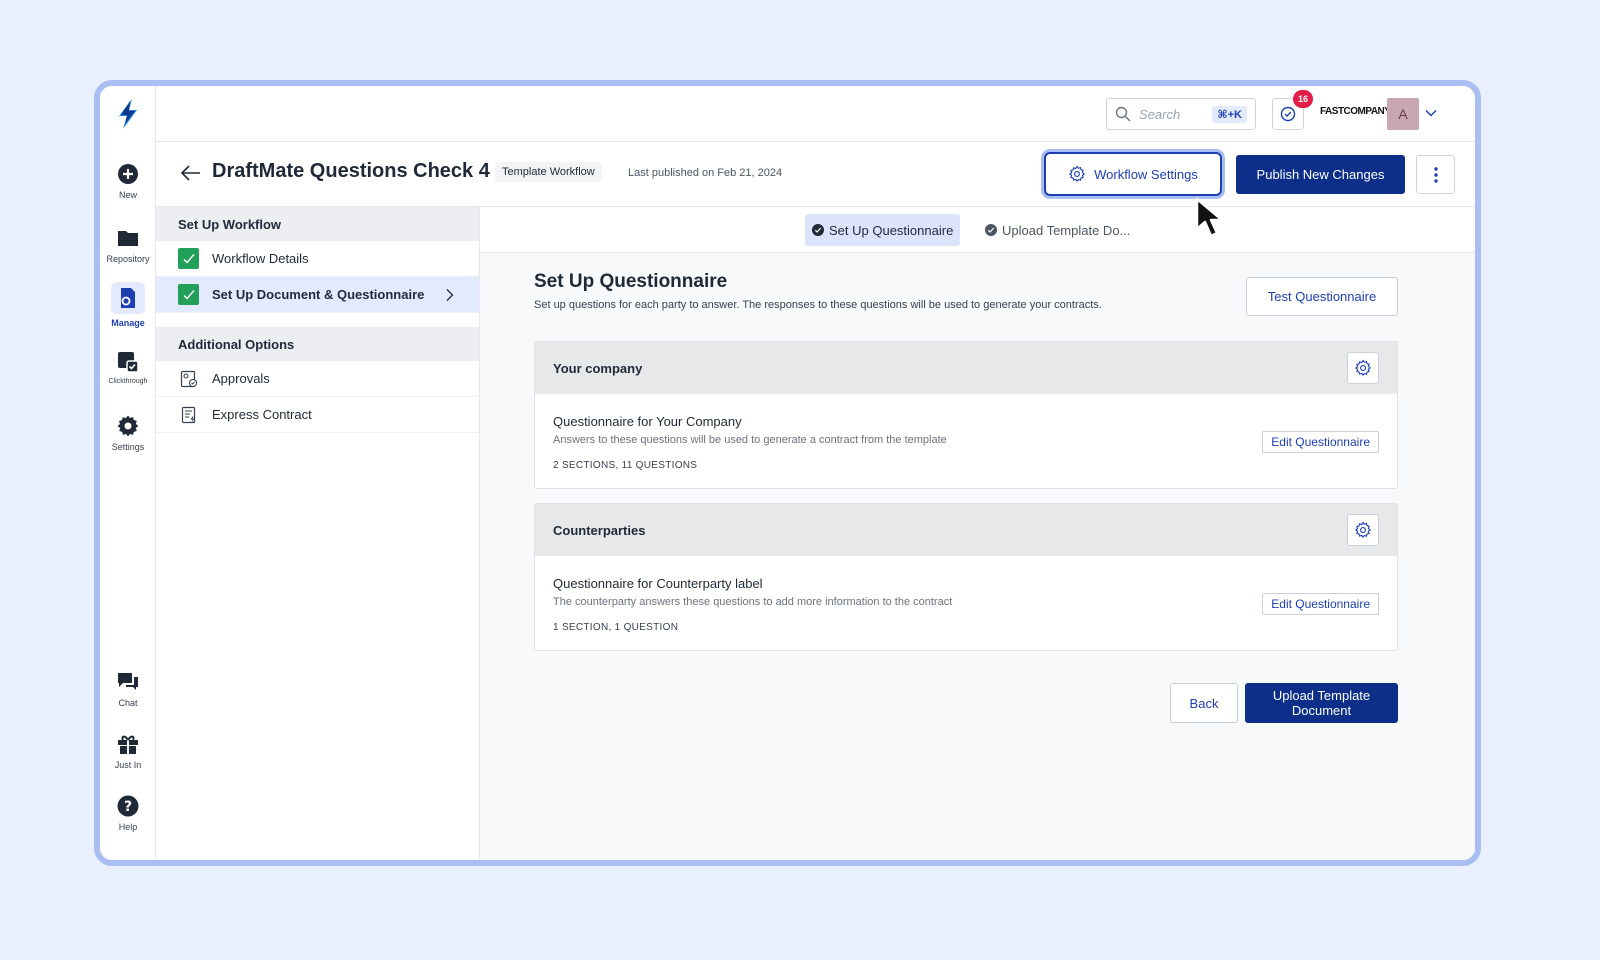 The width and height of the screenshot is (1600, 960). I want to click on rail-label: Settings, so click(128, 447).